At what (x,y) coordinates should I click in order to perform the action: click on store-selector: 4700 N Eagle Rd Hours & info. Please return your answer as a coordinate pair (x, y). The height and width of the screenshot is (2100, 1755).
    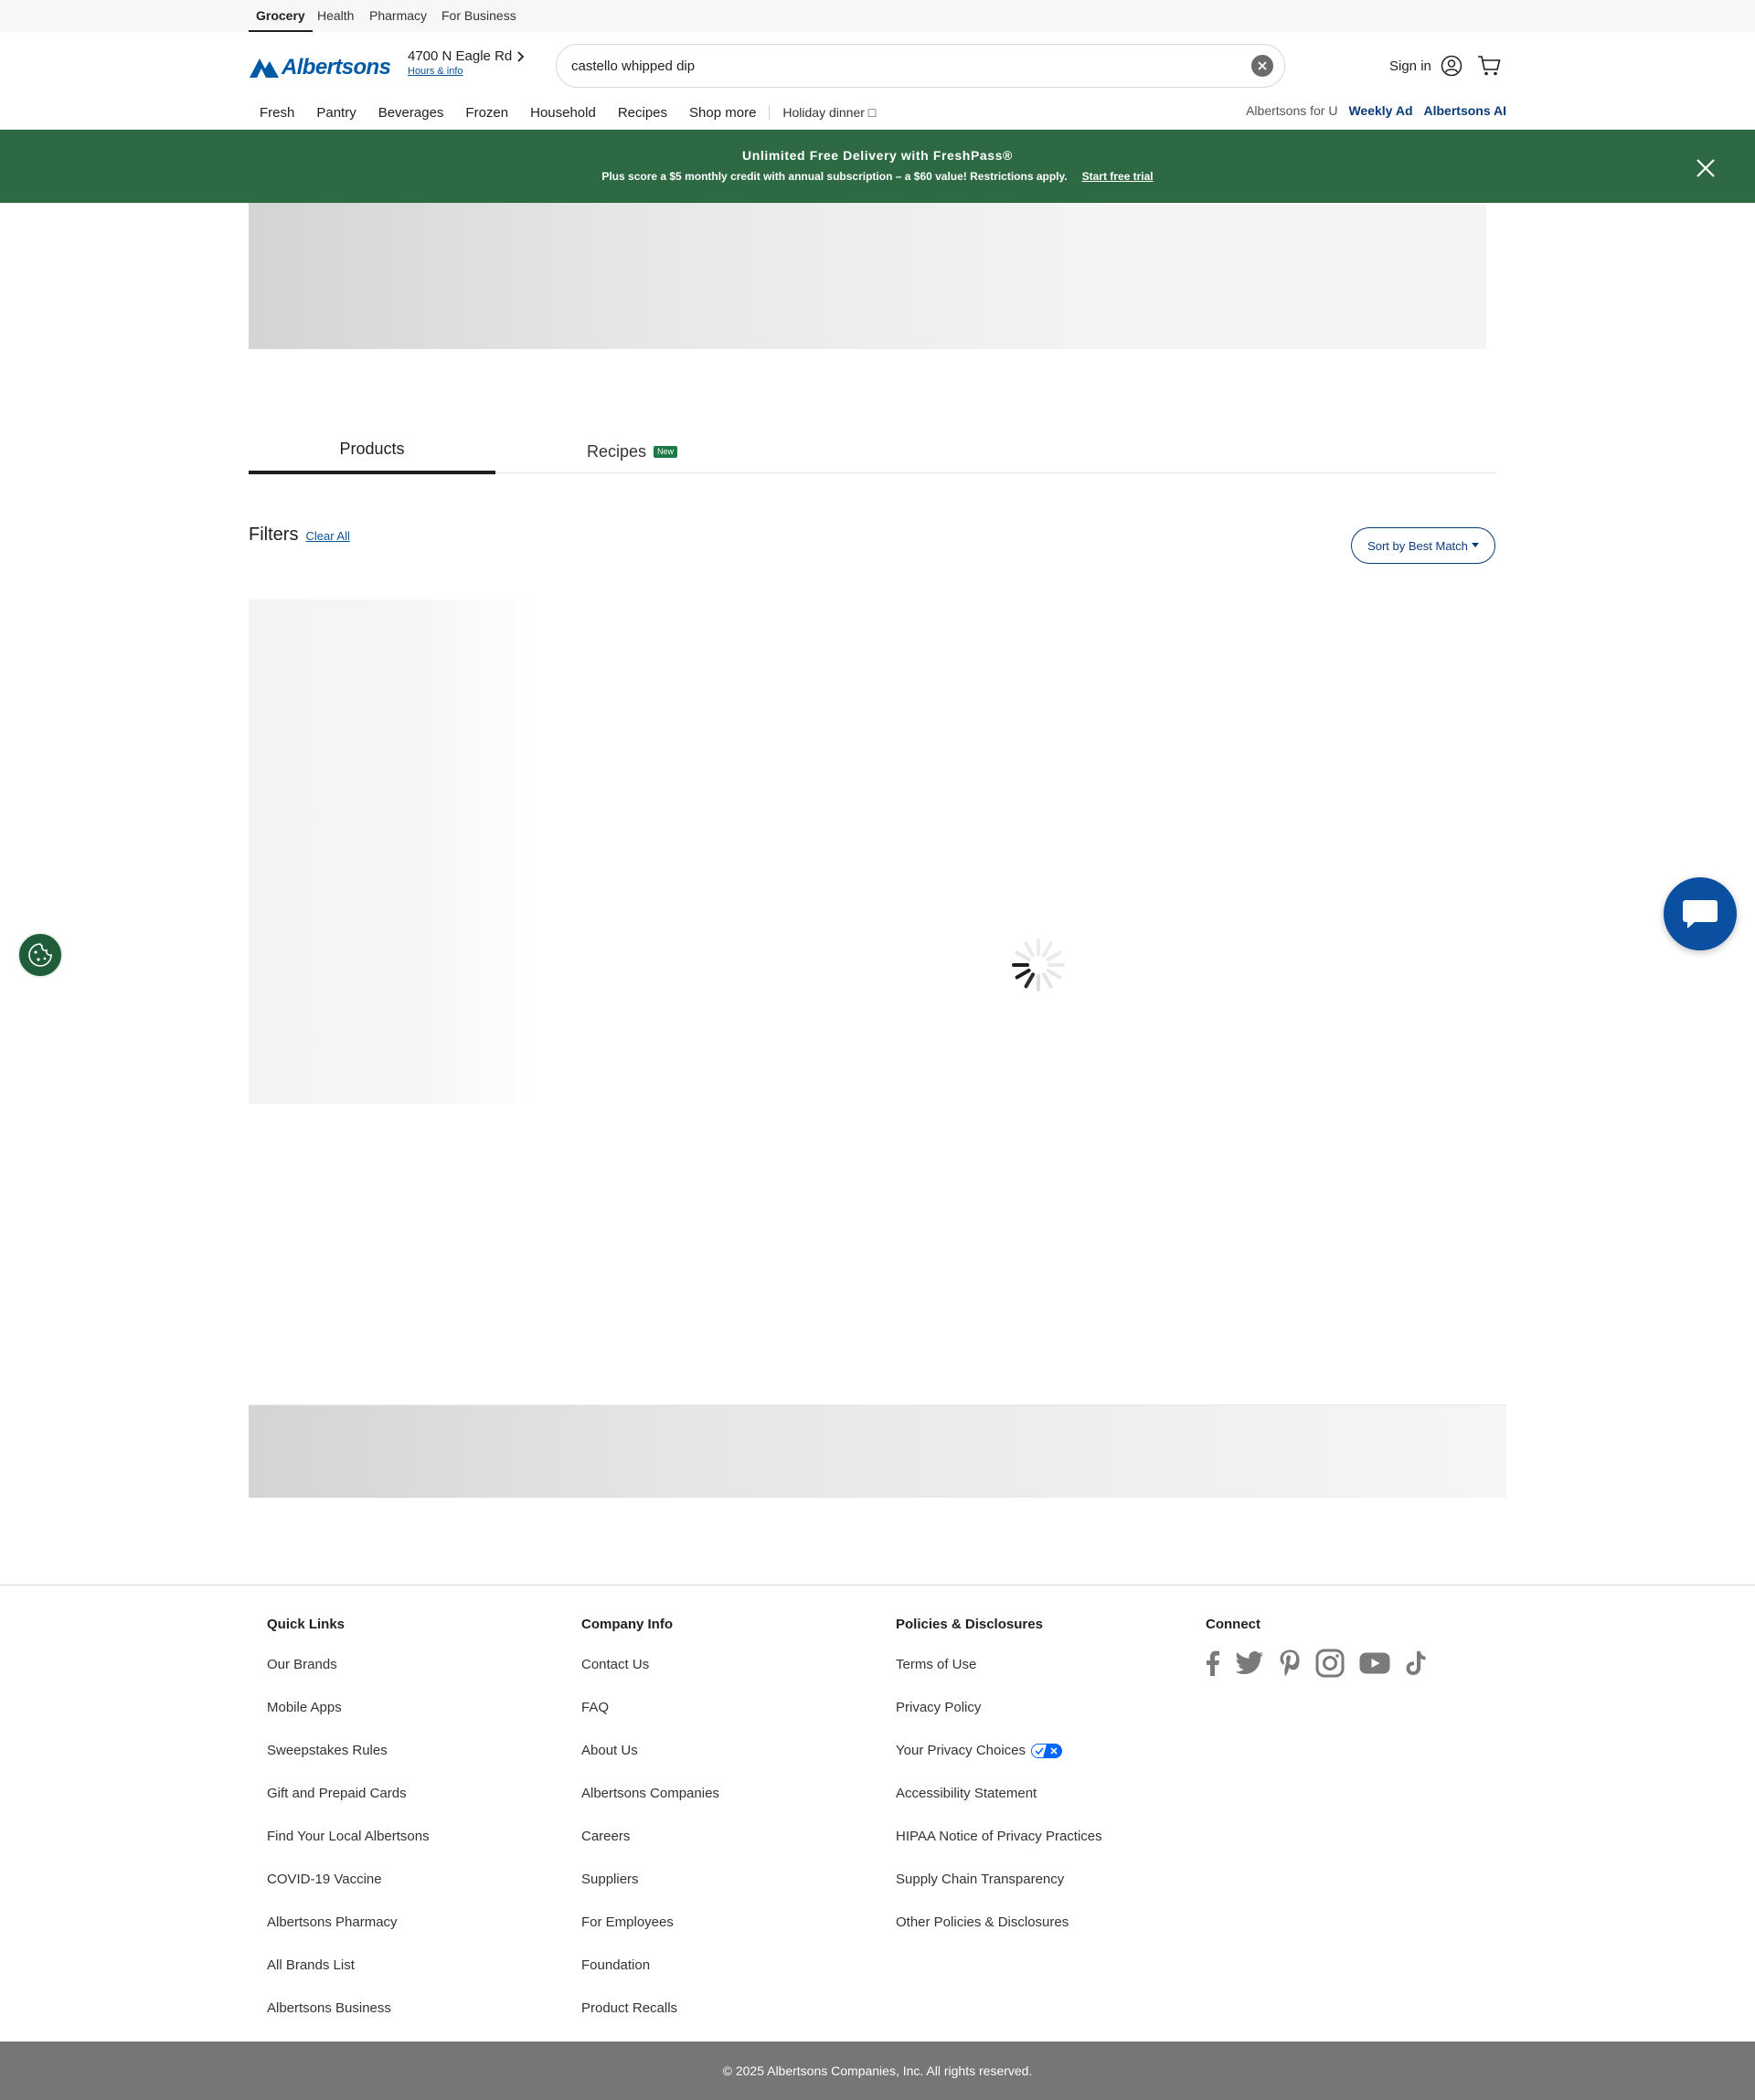
    Looking at the image, I should click on (467, 62).